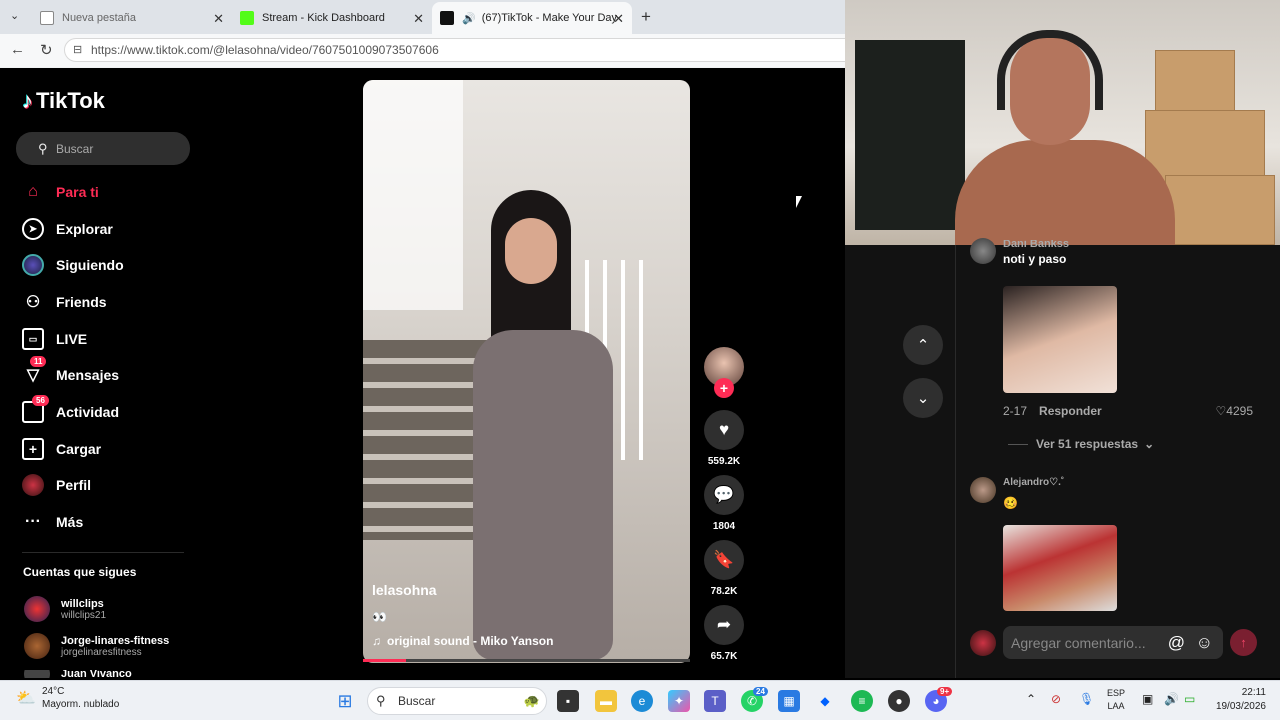  I want to click on taskbar-search: ⚲ Buscar 🐢, so click(457, 701).